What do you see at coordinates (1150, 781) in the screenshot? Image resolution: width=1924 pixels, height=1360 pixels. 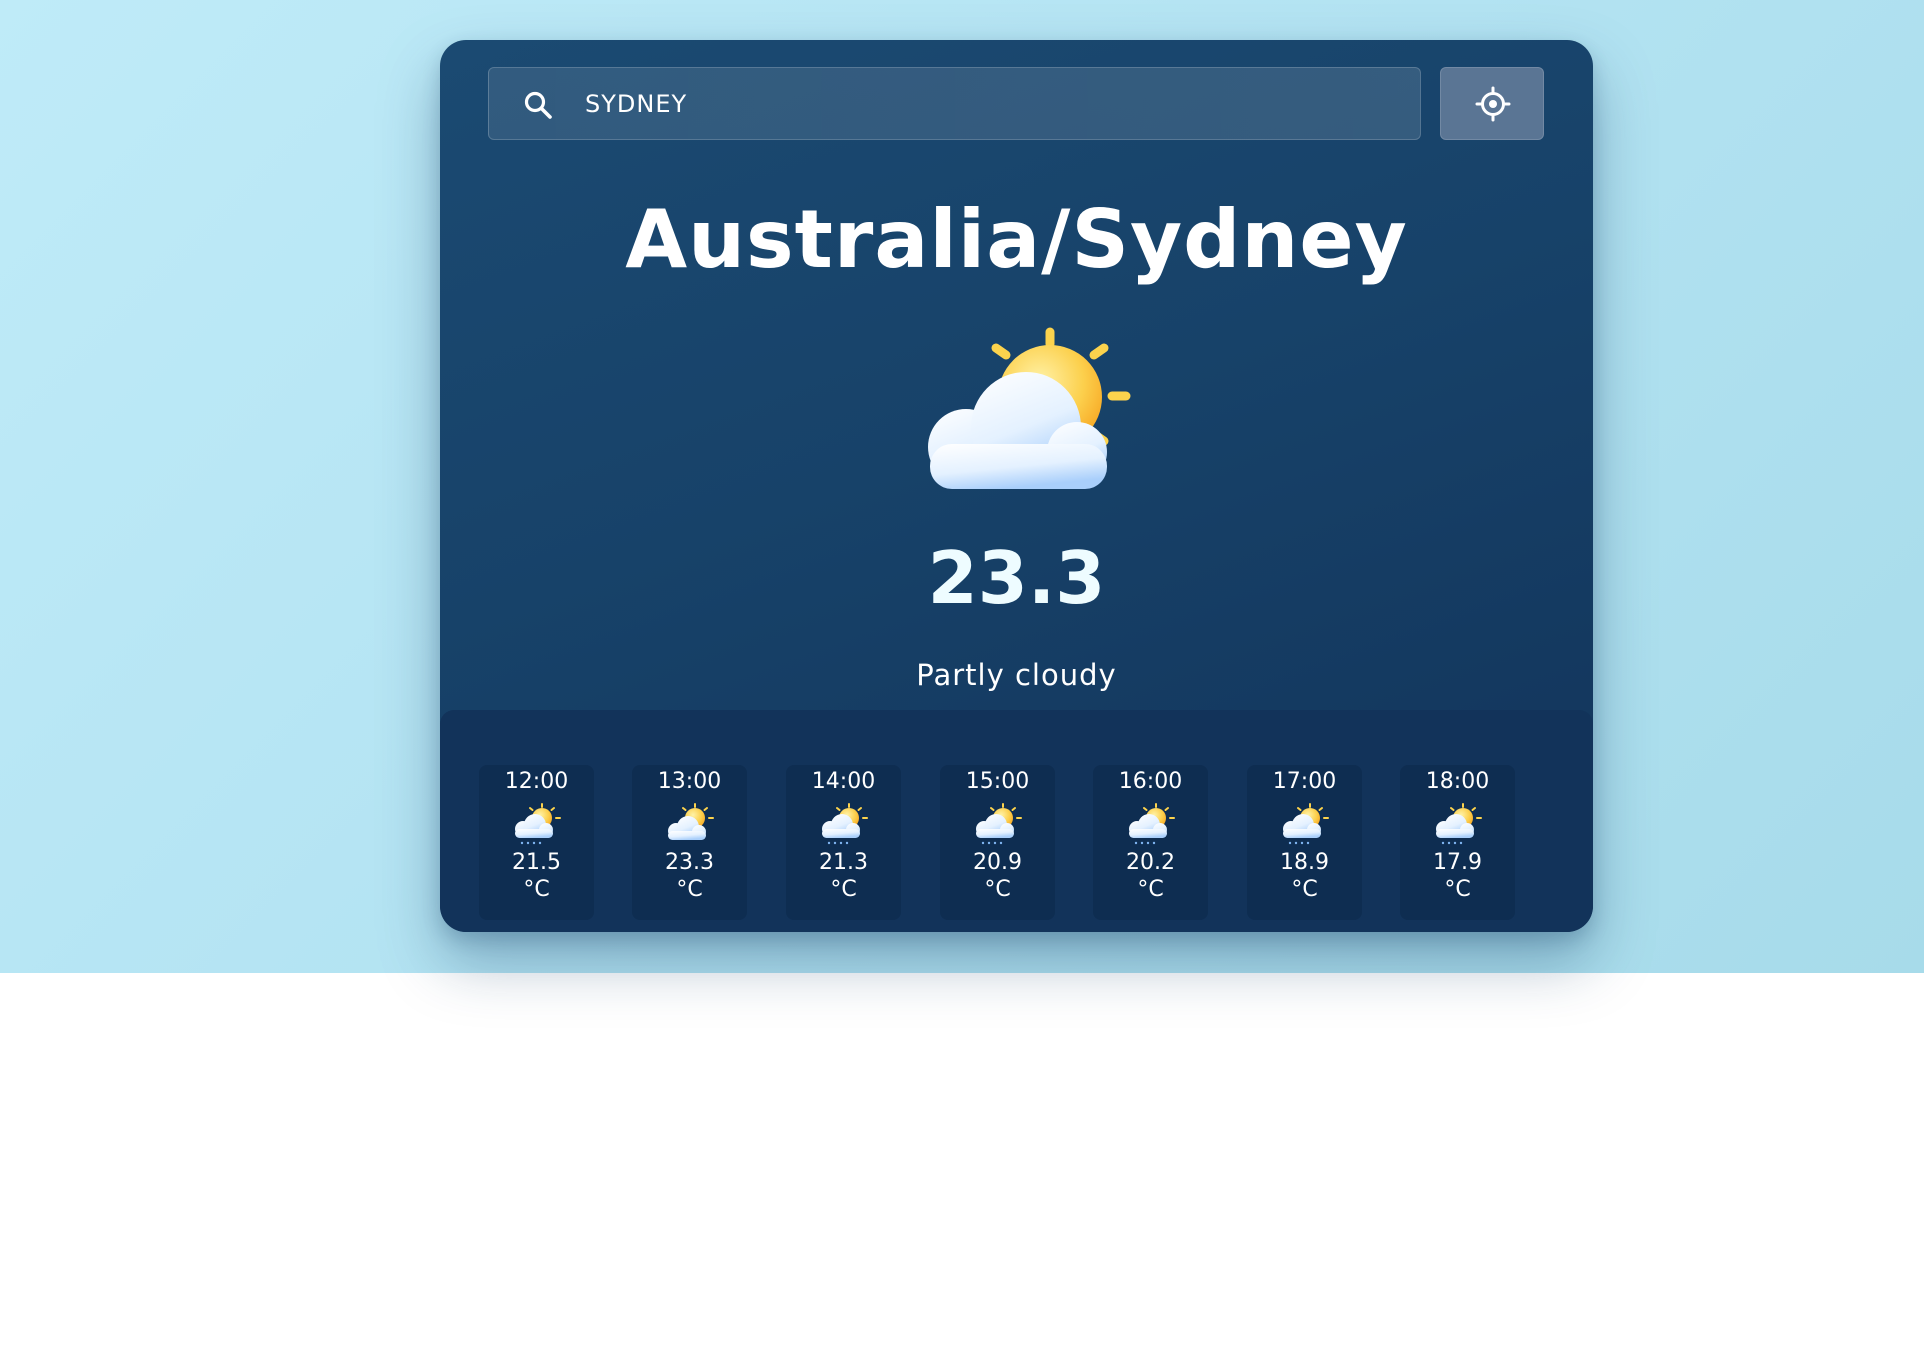 I see `hour-time: 16:00` at bounding box center [1150, 781].